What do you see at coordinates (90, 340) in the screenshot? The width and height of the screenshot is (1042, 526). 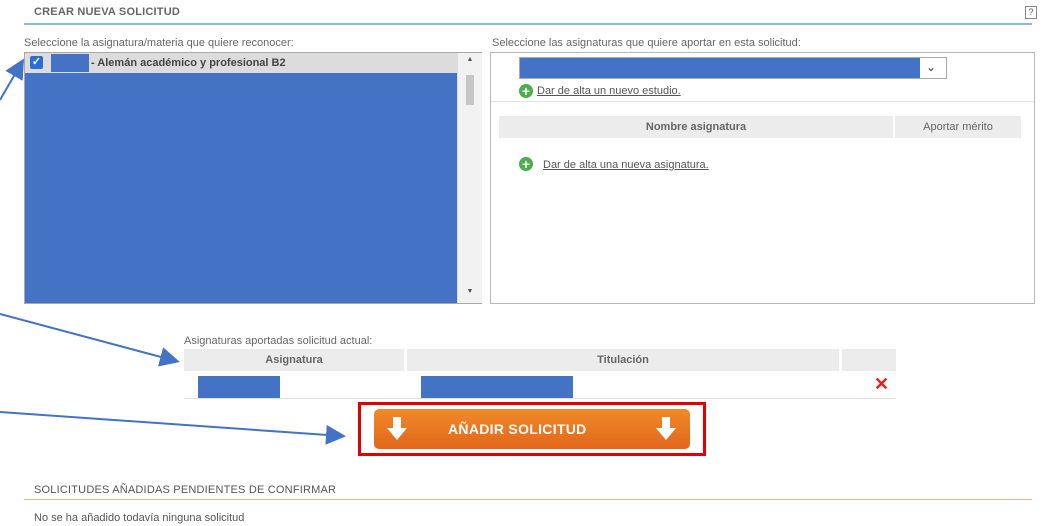 I see `annotation-arrow-table` at bounding box center [90, 340].